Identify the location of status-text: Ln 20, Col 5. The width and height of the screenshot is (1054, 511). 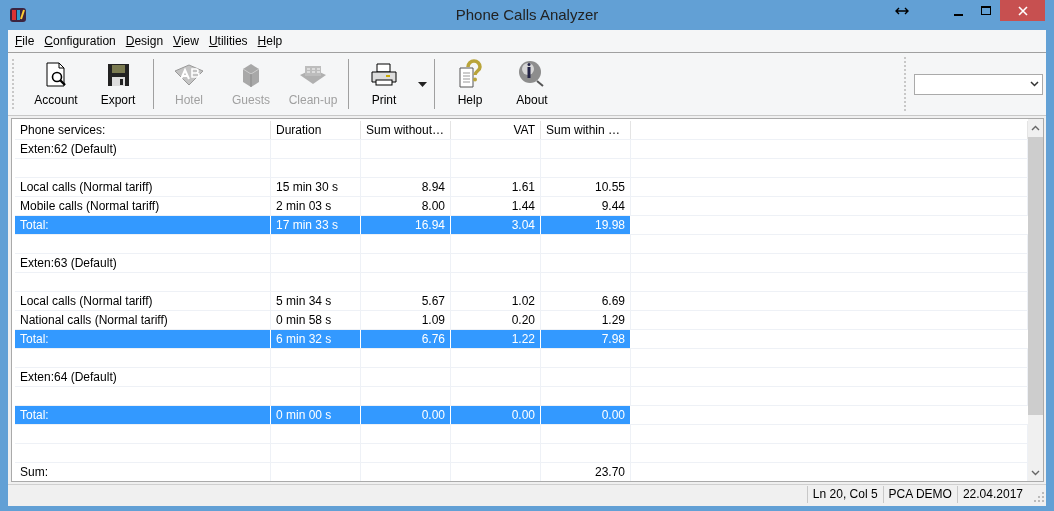
(844, 494).